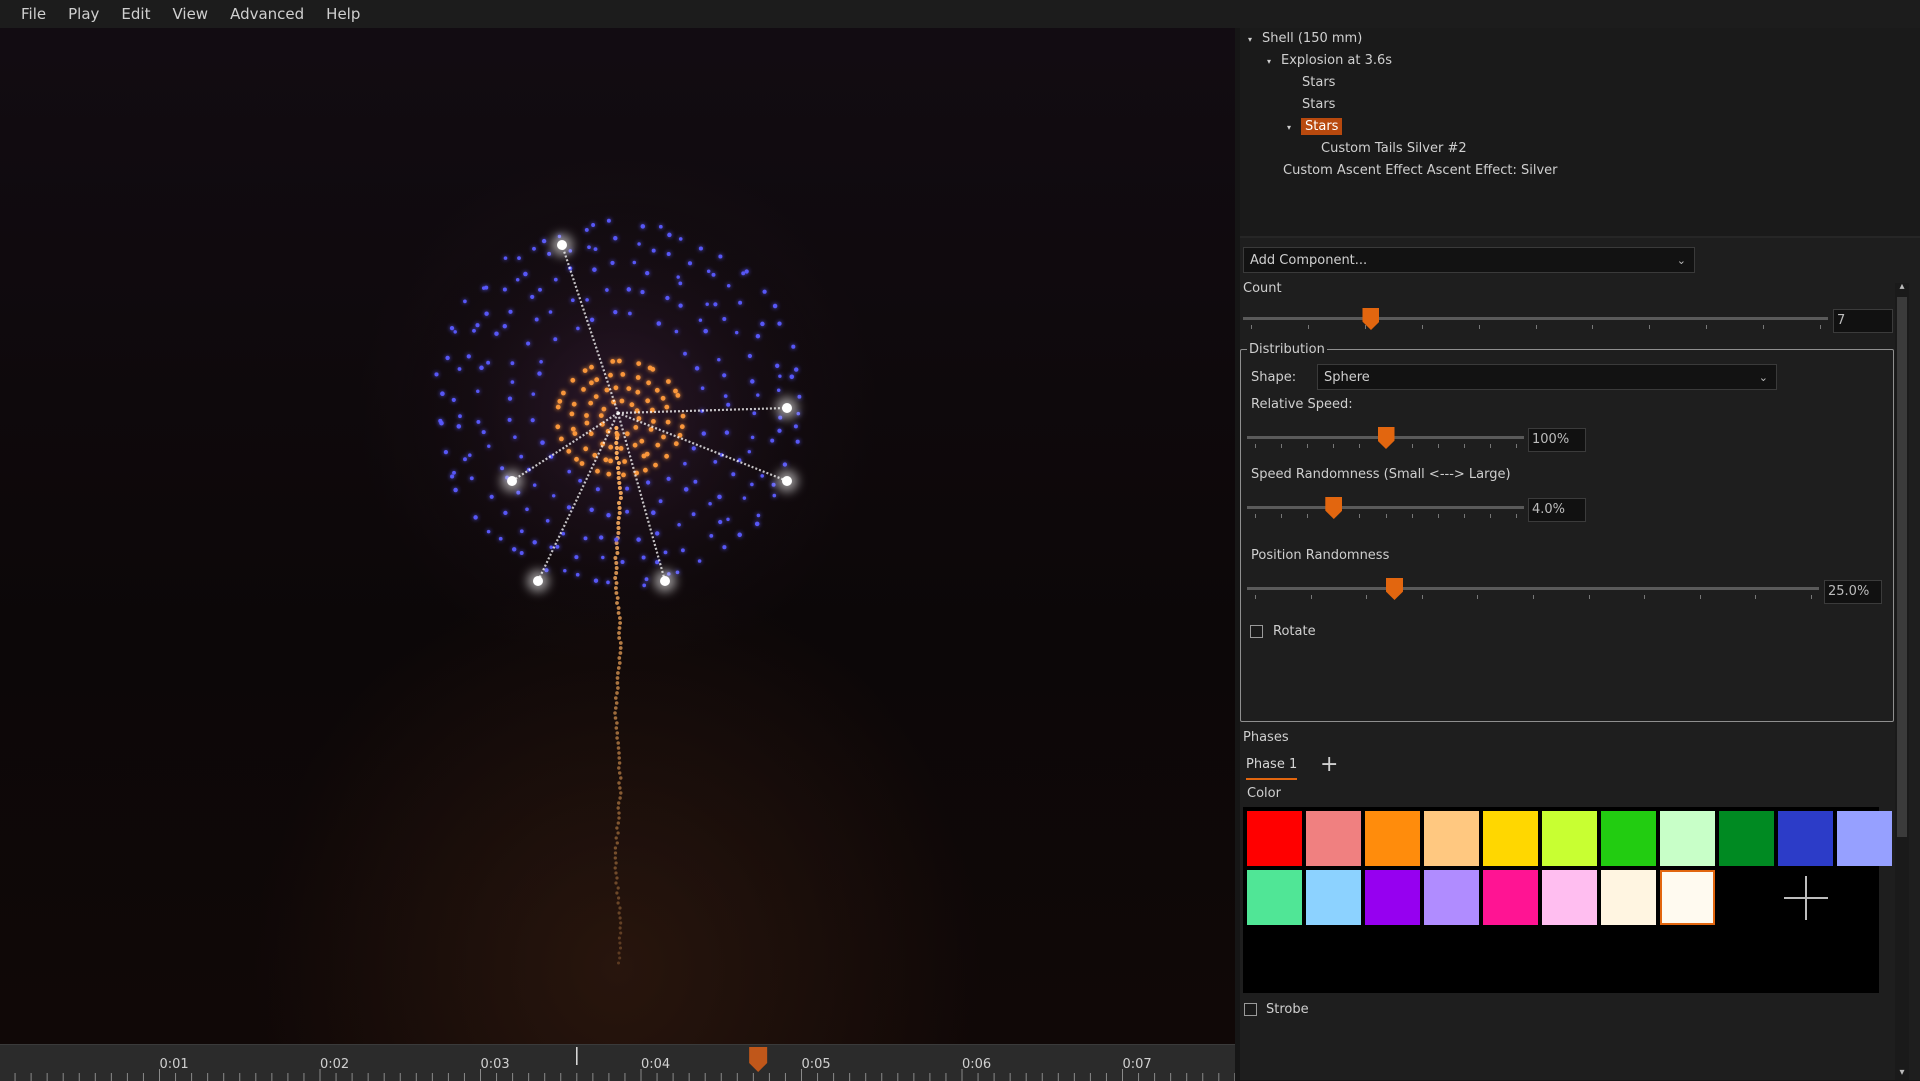  Describe the element at coordinates (1287, 1009) in the screenshot. I see `strobe-label: Strobe` at that location.